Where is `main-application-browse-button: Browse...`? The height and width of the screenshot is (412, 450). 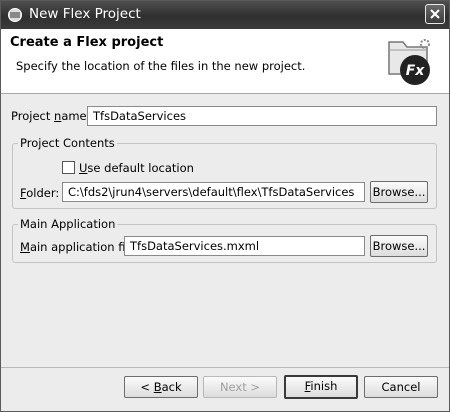 main-application-browse-button: Browse... is located at coordinates (399, 246).